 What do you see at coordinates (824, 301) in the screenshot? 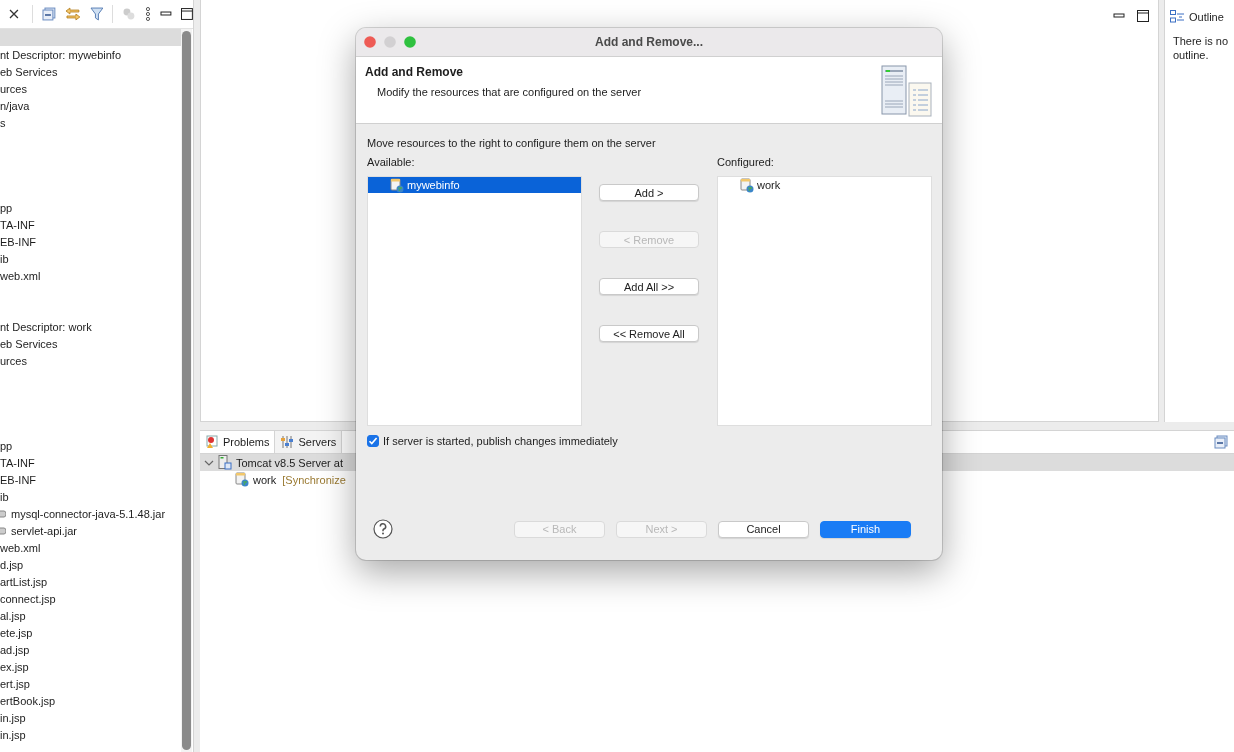
I see `configured-list: work` at bounding box center [824, 301].